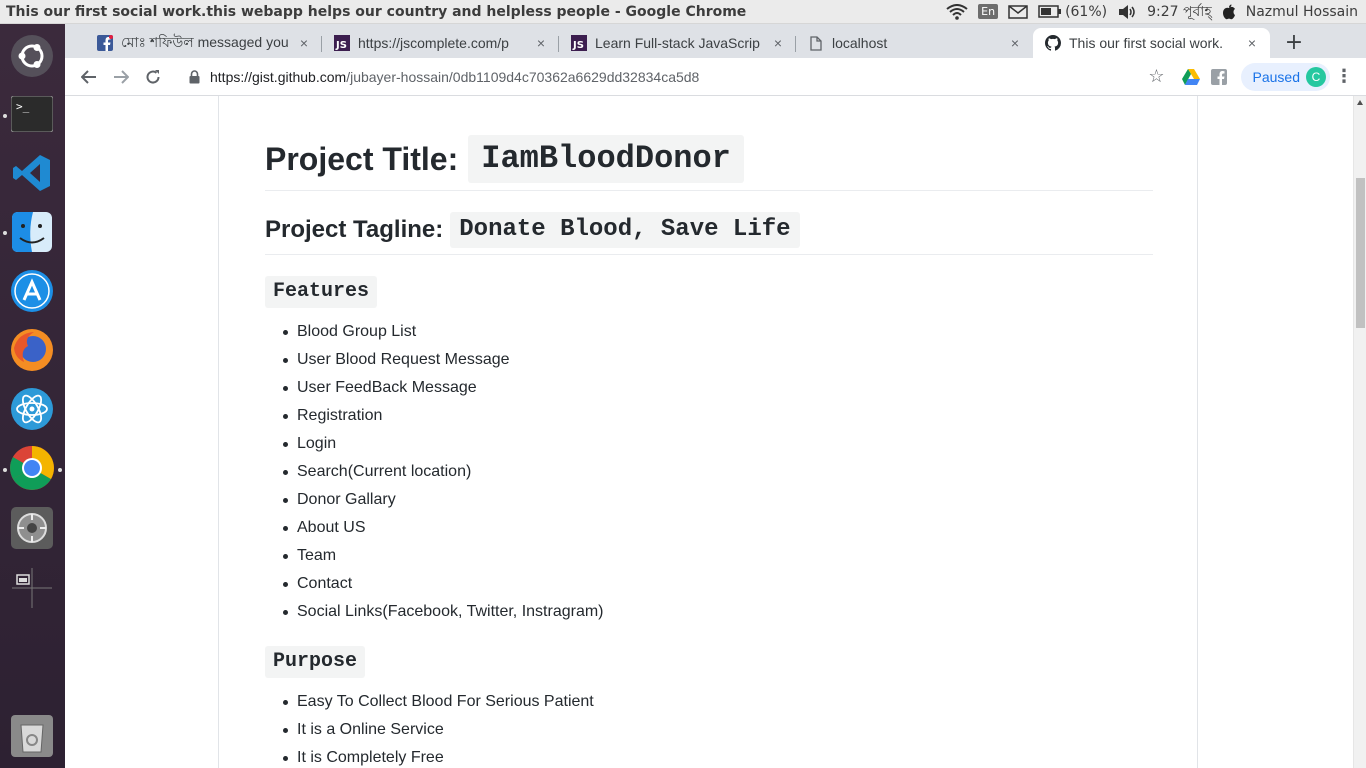  I want to click on github-icon, so click(1053, 43).